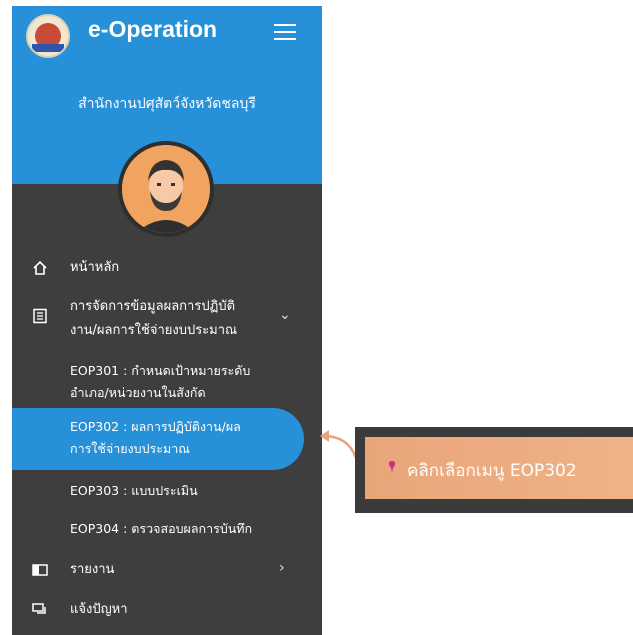  What do you see at coordinates (153, 29) in the screenshot?
I see `app-title: e-Operation` at bounding box center [153, 29].